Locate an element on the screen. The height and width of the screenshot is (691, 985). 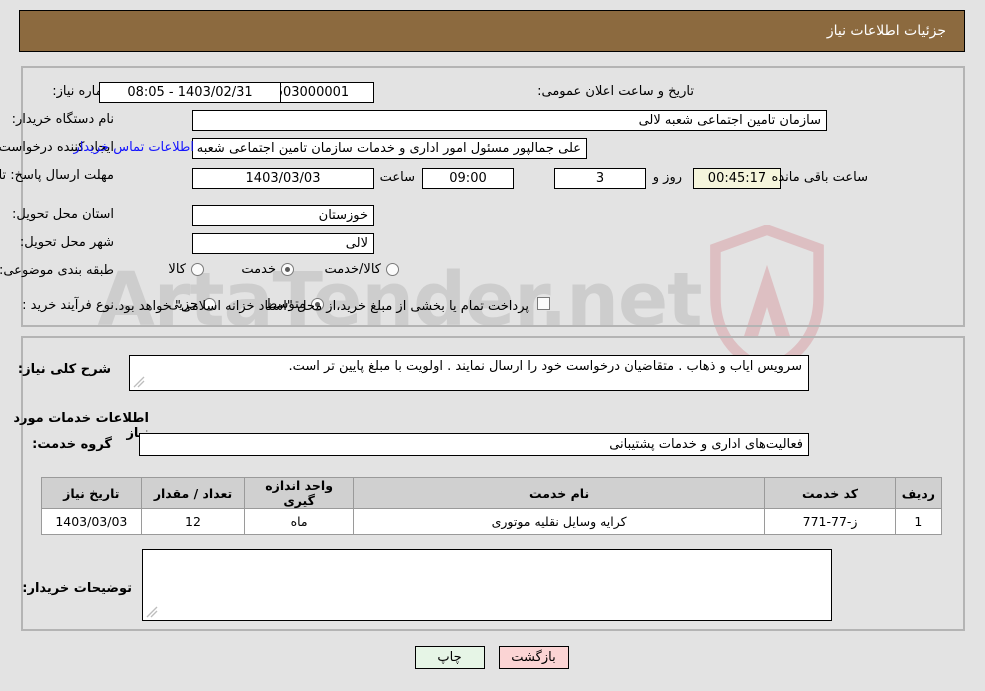
description-label: شرح کلی نیاز: is located at coordinates (65, 369).